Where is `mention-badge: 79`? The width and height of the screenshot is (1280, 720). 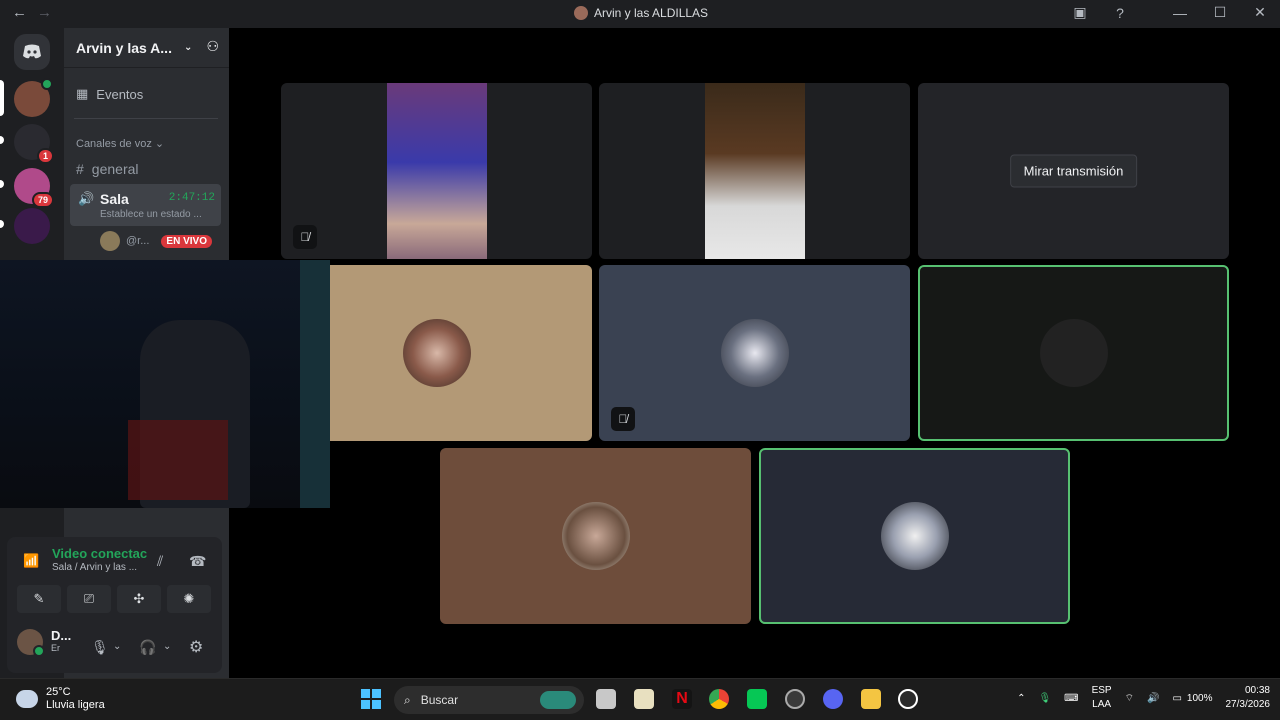 mention-badge: 79 is located at coordinates (42, 200).